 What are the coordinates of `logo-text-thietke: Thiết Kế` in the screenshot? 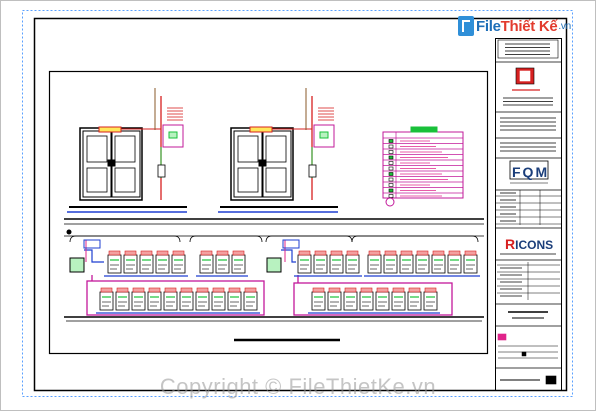 It's located at (529, 26).